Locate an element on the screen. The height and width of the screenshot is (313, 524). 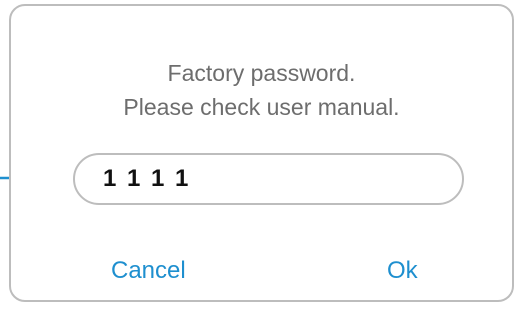
ok-button: Ok is located at coordinates (402, 271).